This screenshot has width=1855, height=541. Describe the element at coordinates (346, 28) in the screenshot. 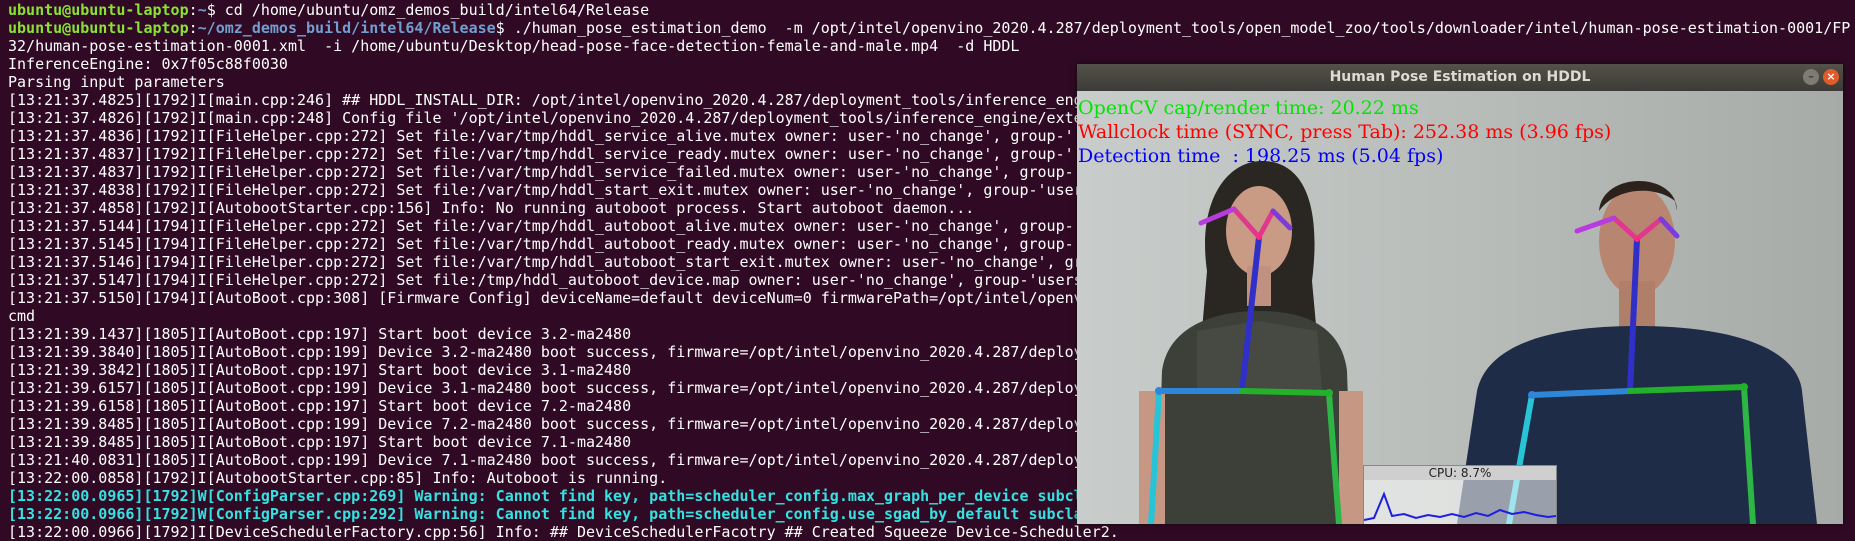

I see `prompt-dir: ~/omz_demos_build/intel64/Release` at that location.